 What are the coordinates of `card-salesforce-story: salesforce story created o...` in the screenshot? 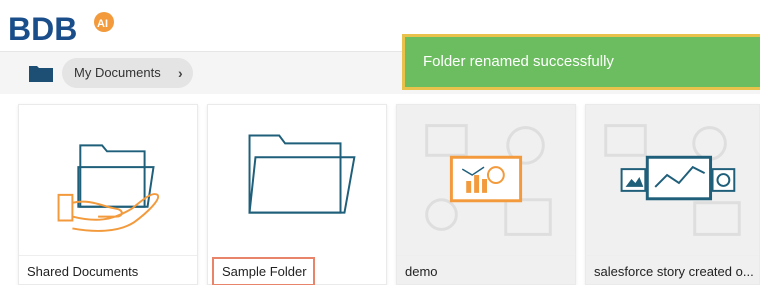 It's located at (672, 194).